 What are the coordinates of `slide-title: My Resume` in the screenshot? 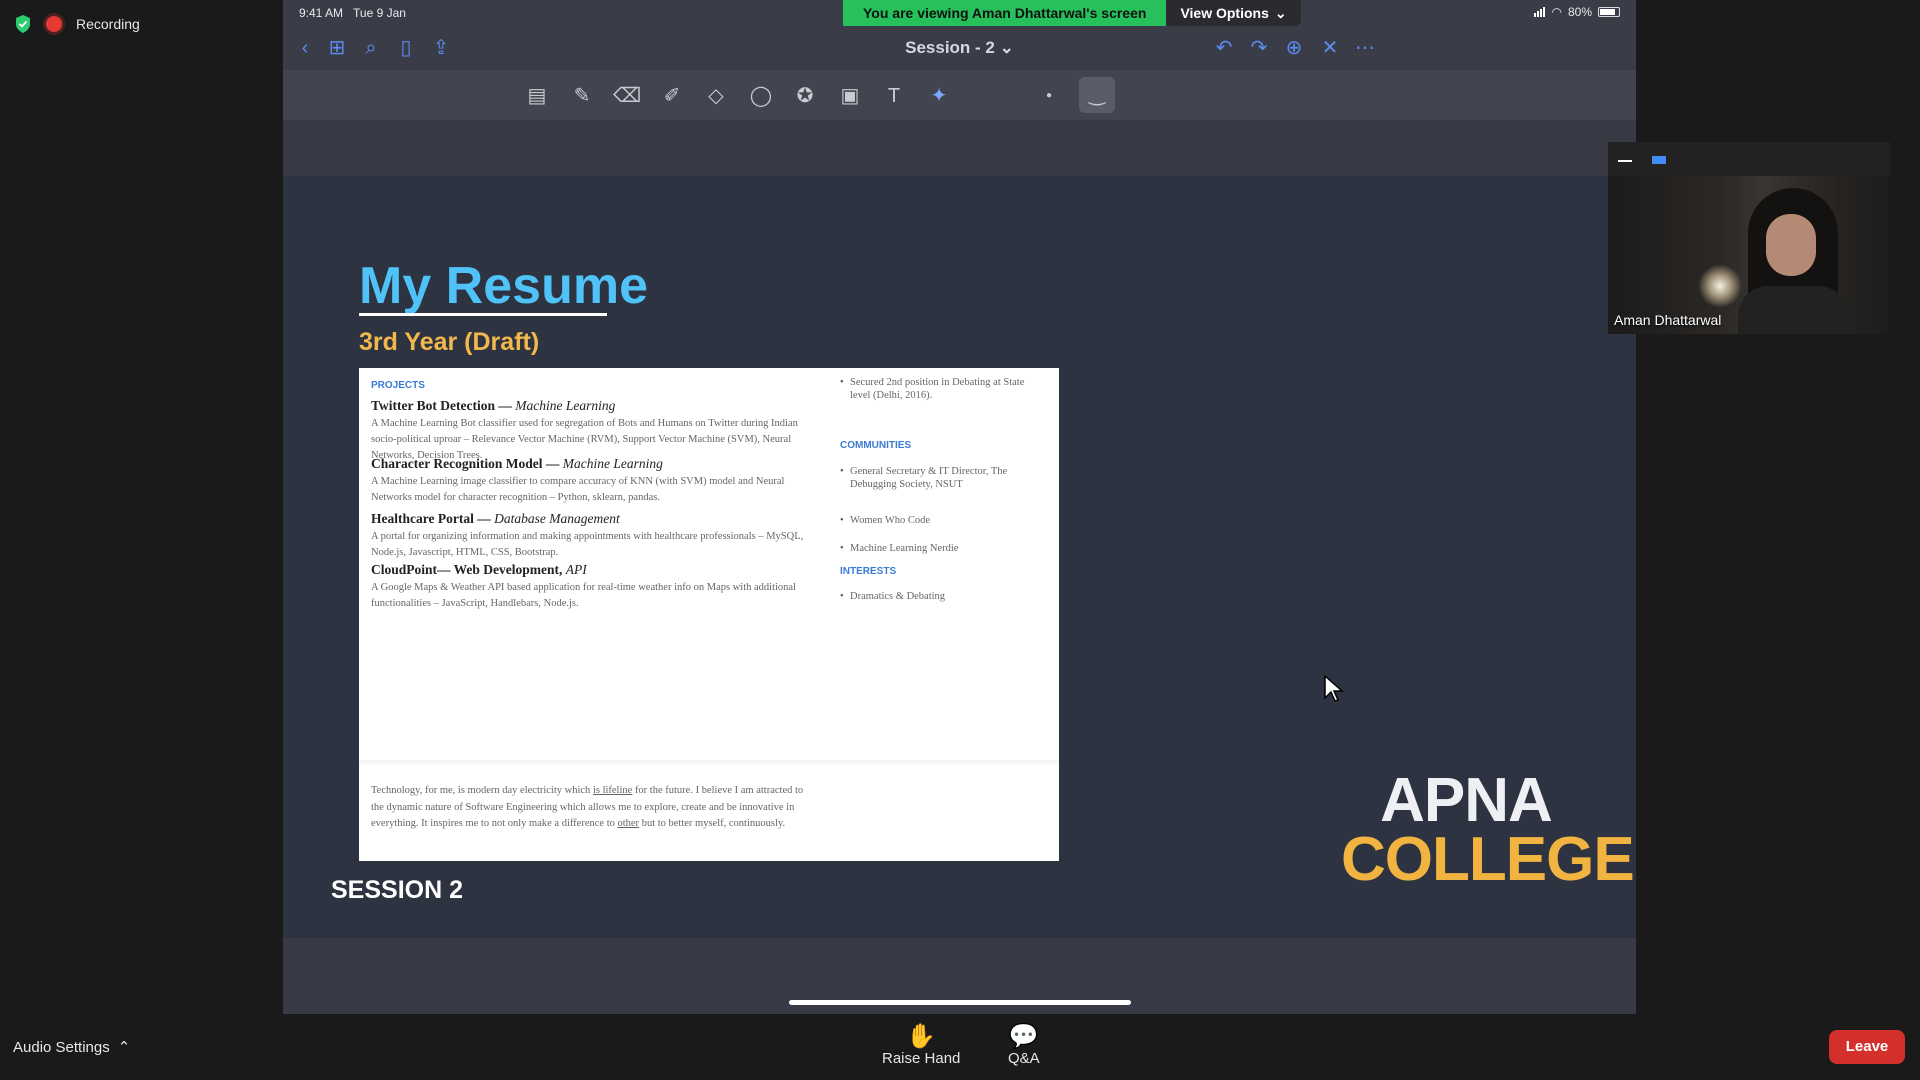 It's located at (503, 286).